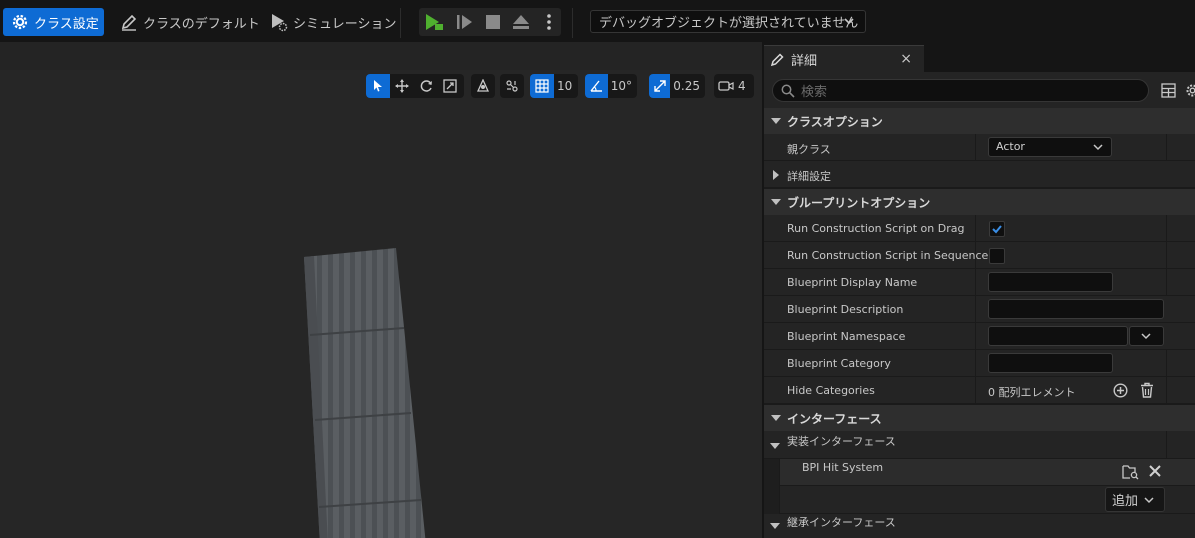 This screenshot has width=1195, height=538. I want to click on list-item-interface: BPI Hit System, so click(987, 472).